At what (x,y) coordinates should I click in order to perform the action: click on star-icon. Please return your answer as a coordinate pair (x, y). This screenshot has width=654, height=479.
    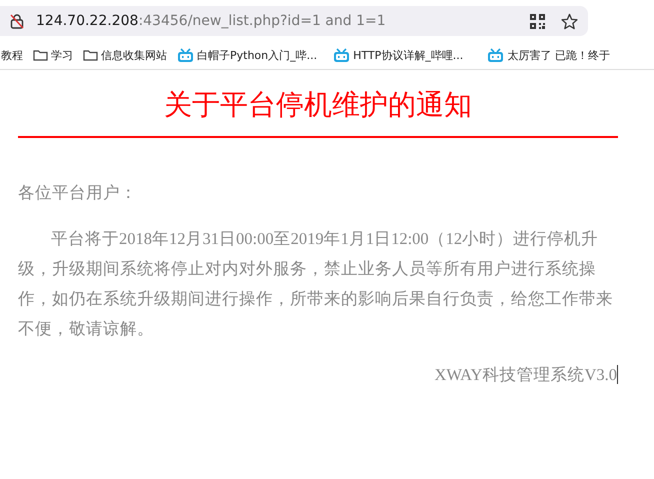
    Looking at the image, I should click on (569, 21).